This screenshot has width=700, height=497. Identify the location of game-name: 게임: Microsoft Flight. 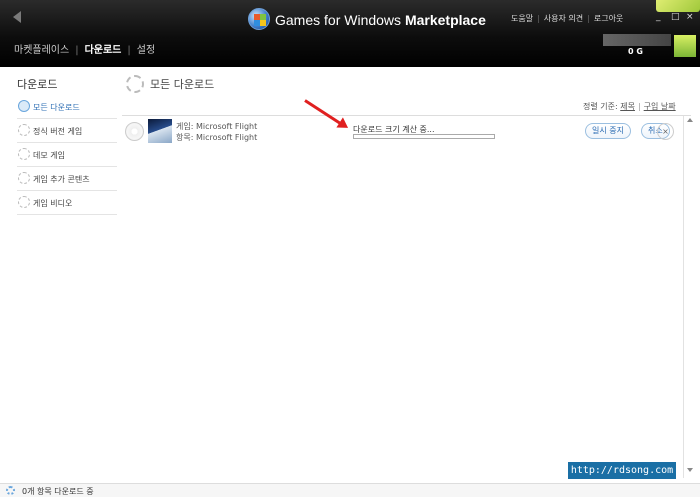
(217, 126).